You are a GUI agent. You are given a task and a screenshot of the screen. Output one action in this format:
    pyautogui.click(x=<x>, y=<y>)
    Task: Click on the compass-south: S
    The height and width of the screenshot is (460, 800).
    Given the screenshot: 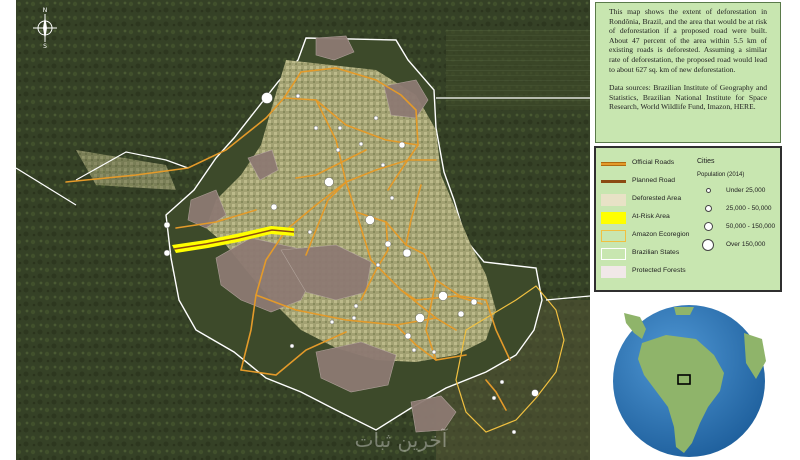 What is the action you would take?
    pyautogui.click(x=45, y=45)
    